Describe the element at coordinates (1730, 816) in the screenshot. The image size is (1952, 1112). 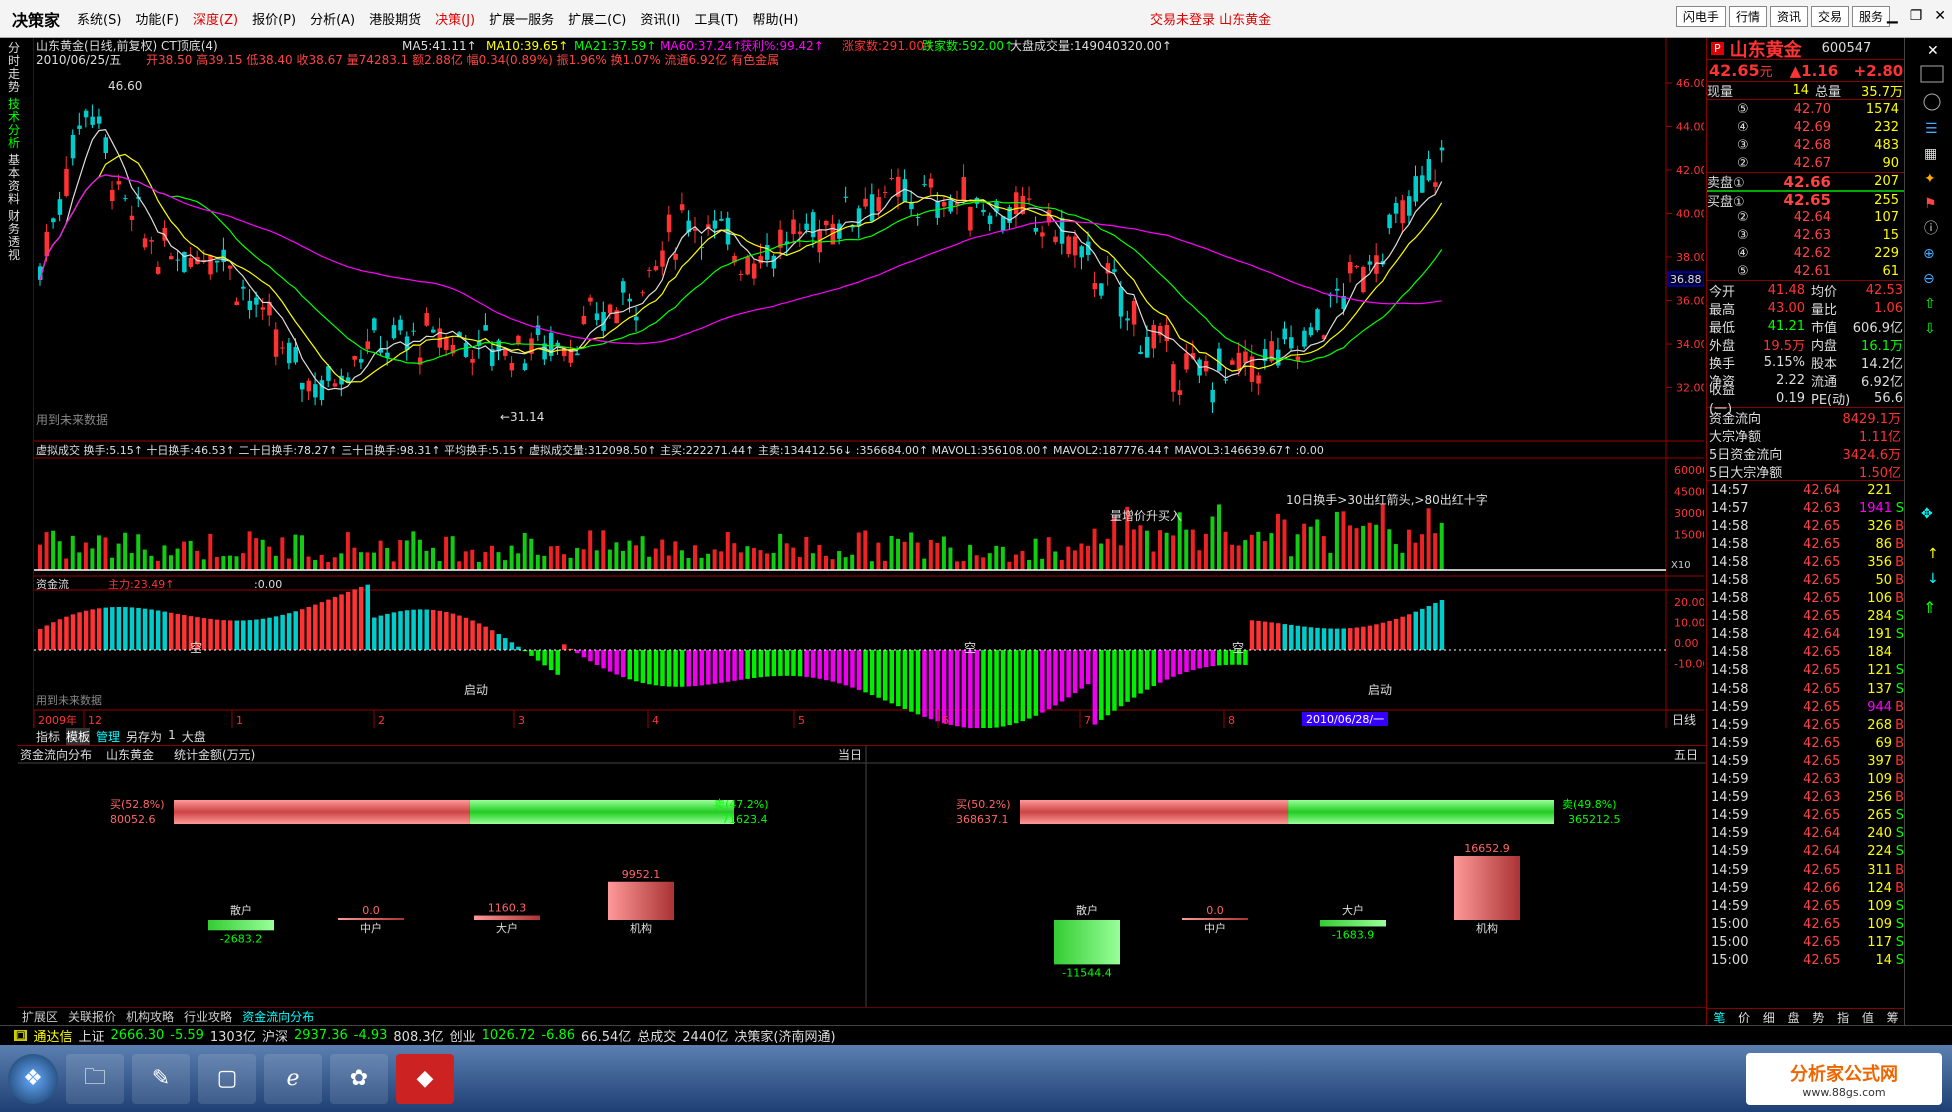
I see `tick-cell: 14:59` at that location.